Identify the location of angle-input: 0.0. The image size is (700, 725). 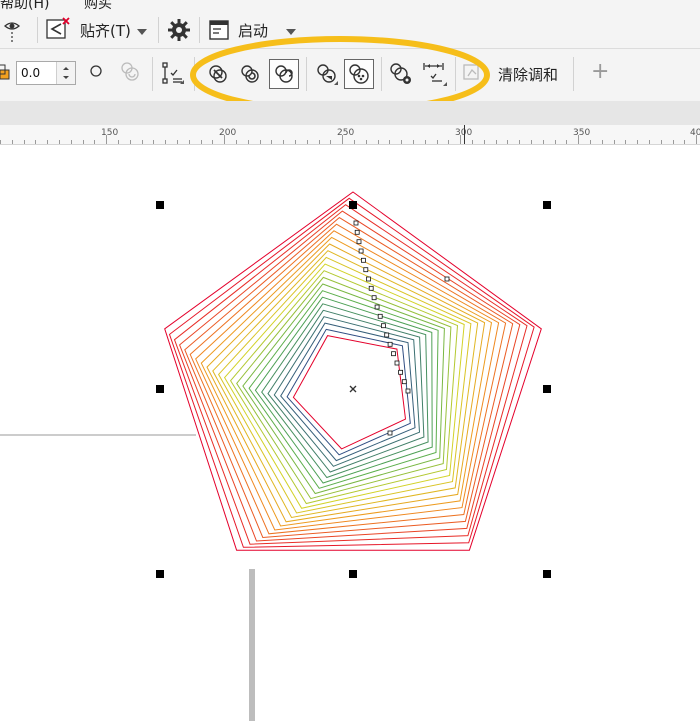
(46, 73).